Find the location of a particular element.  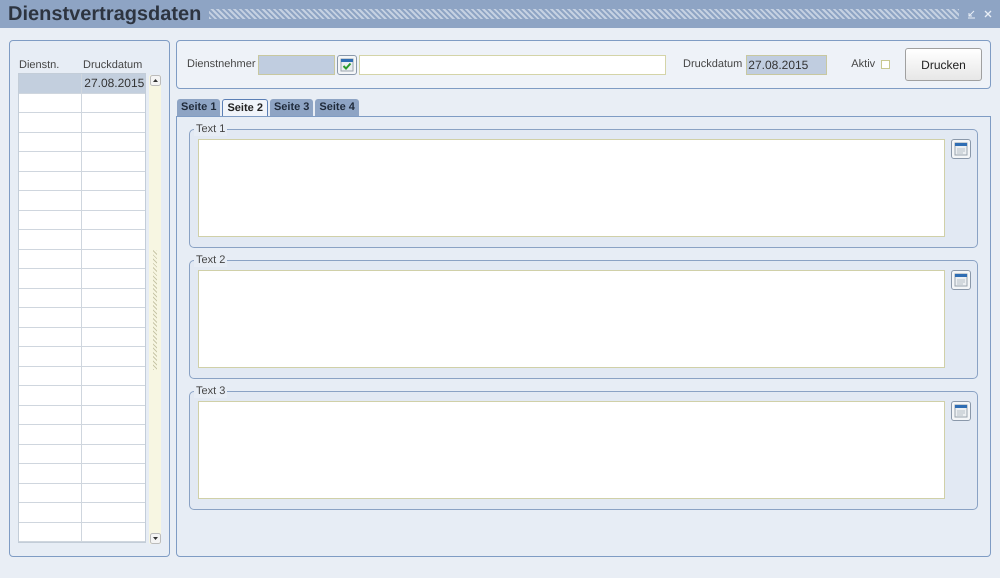

group-label: Text 2 is located at coordinates (211, 260).